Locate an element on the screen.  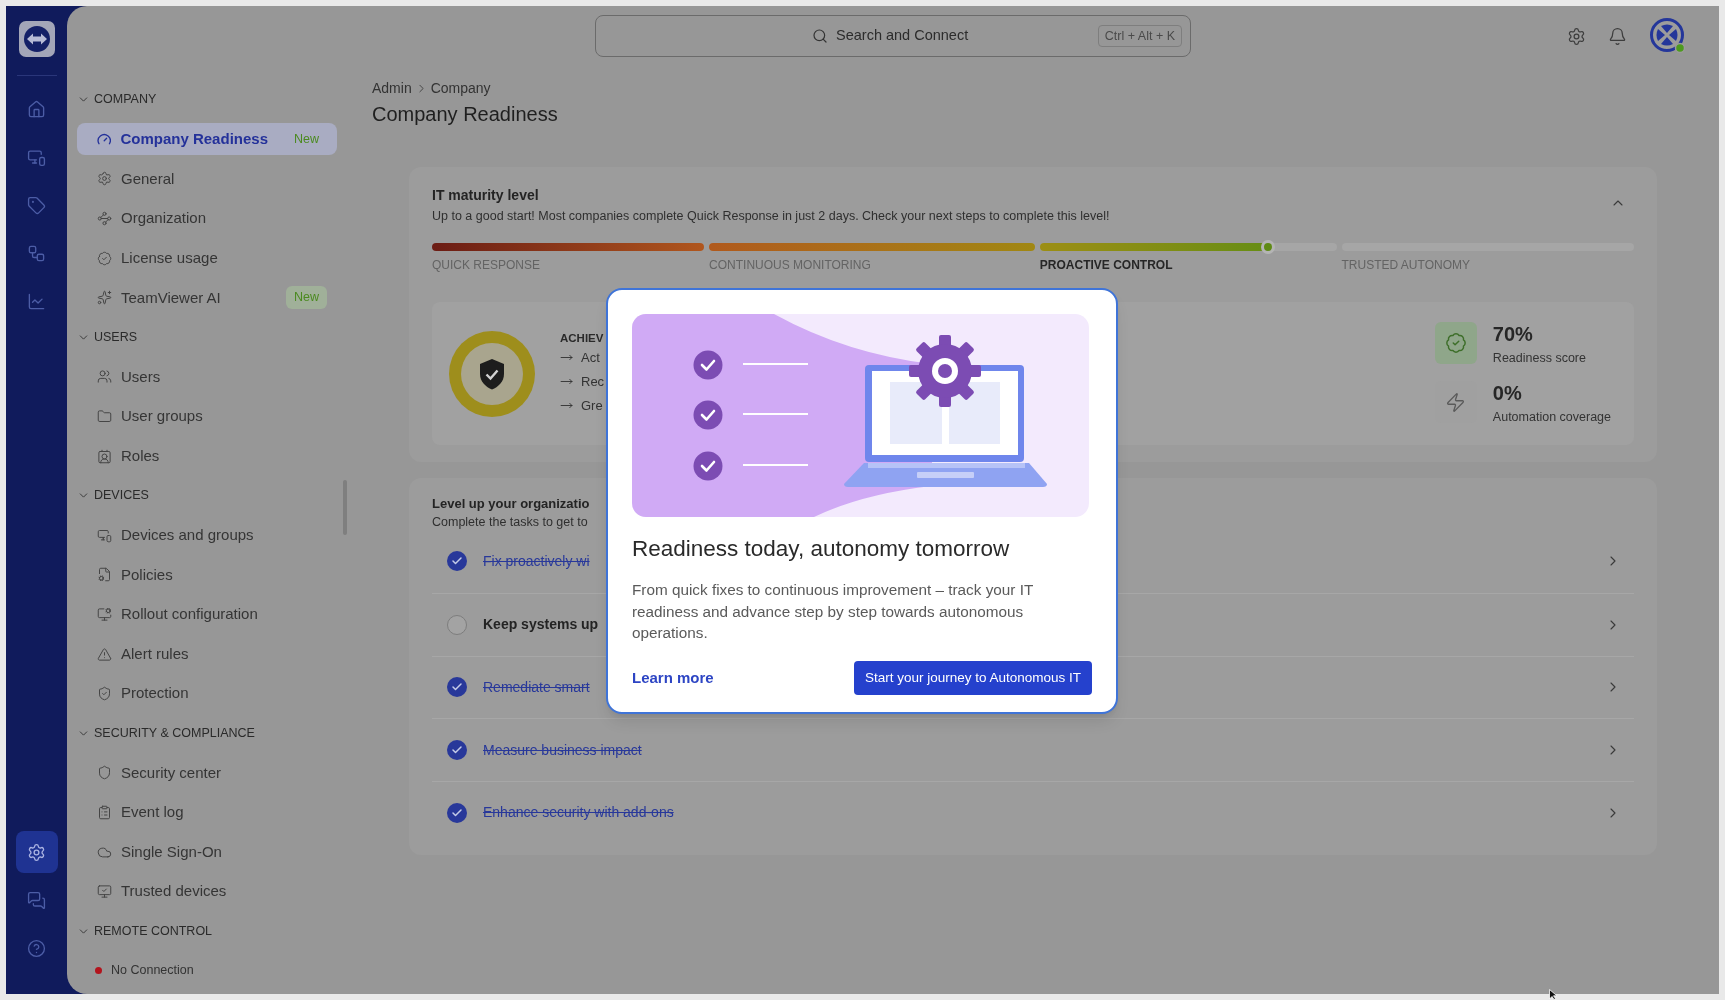
page-title: Company Readiness is located at coordinates (465, 114).